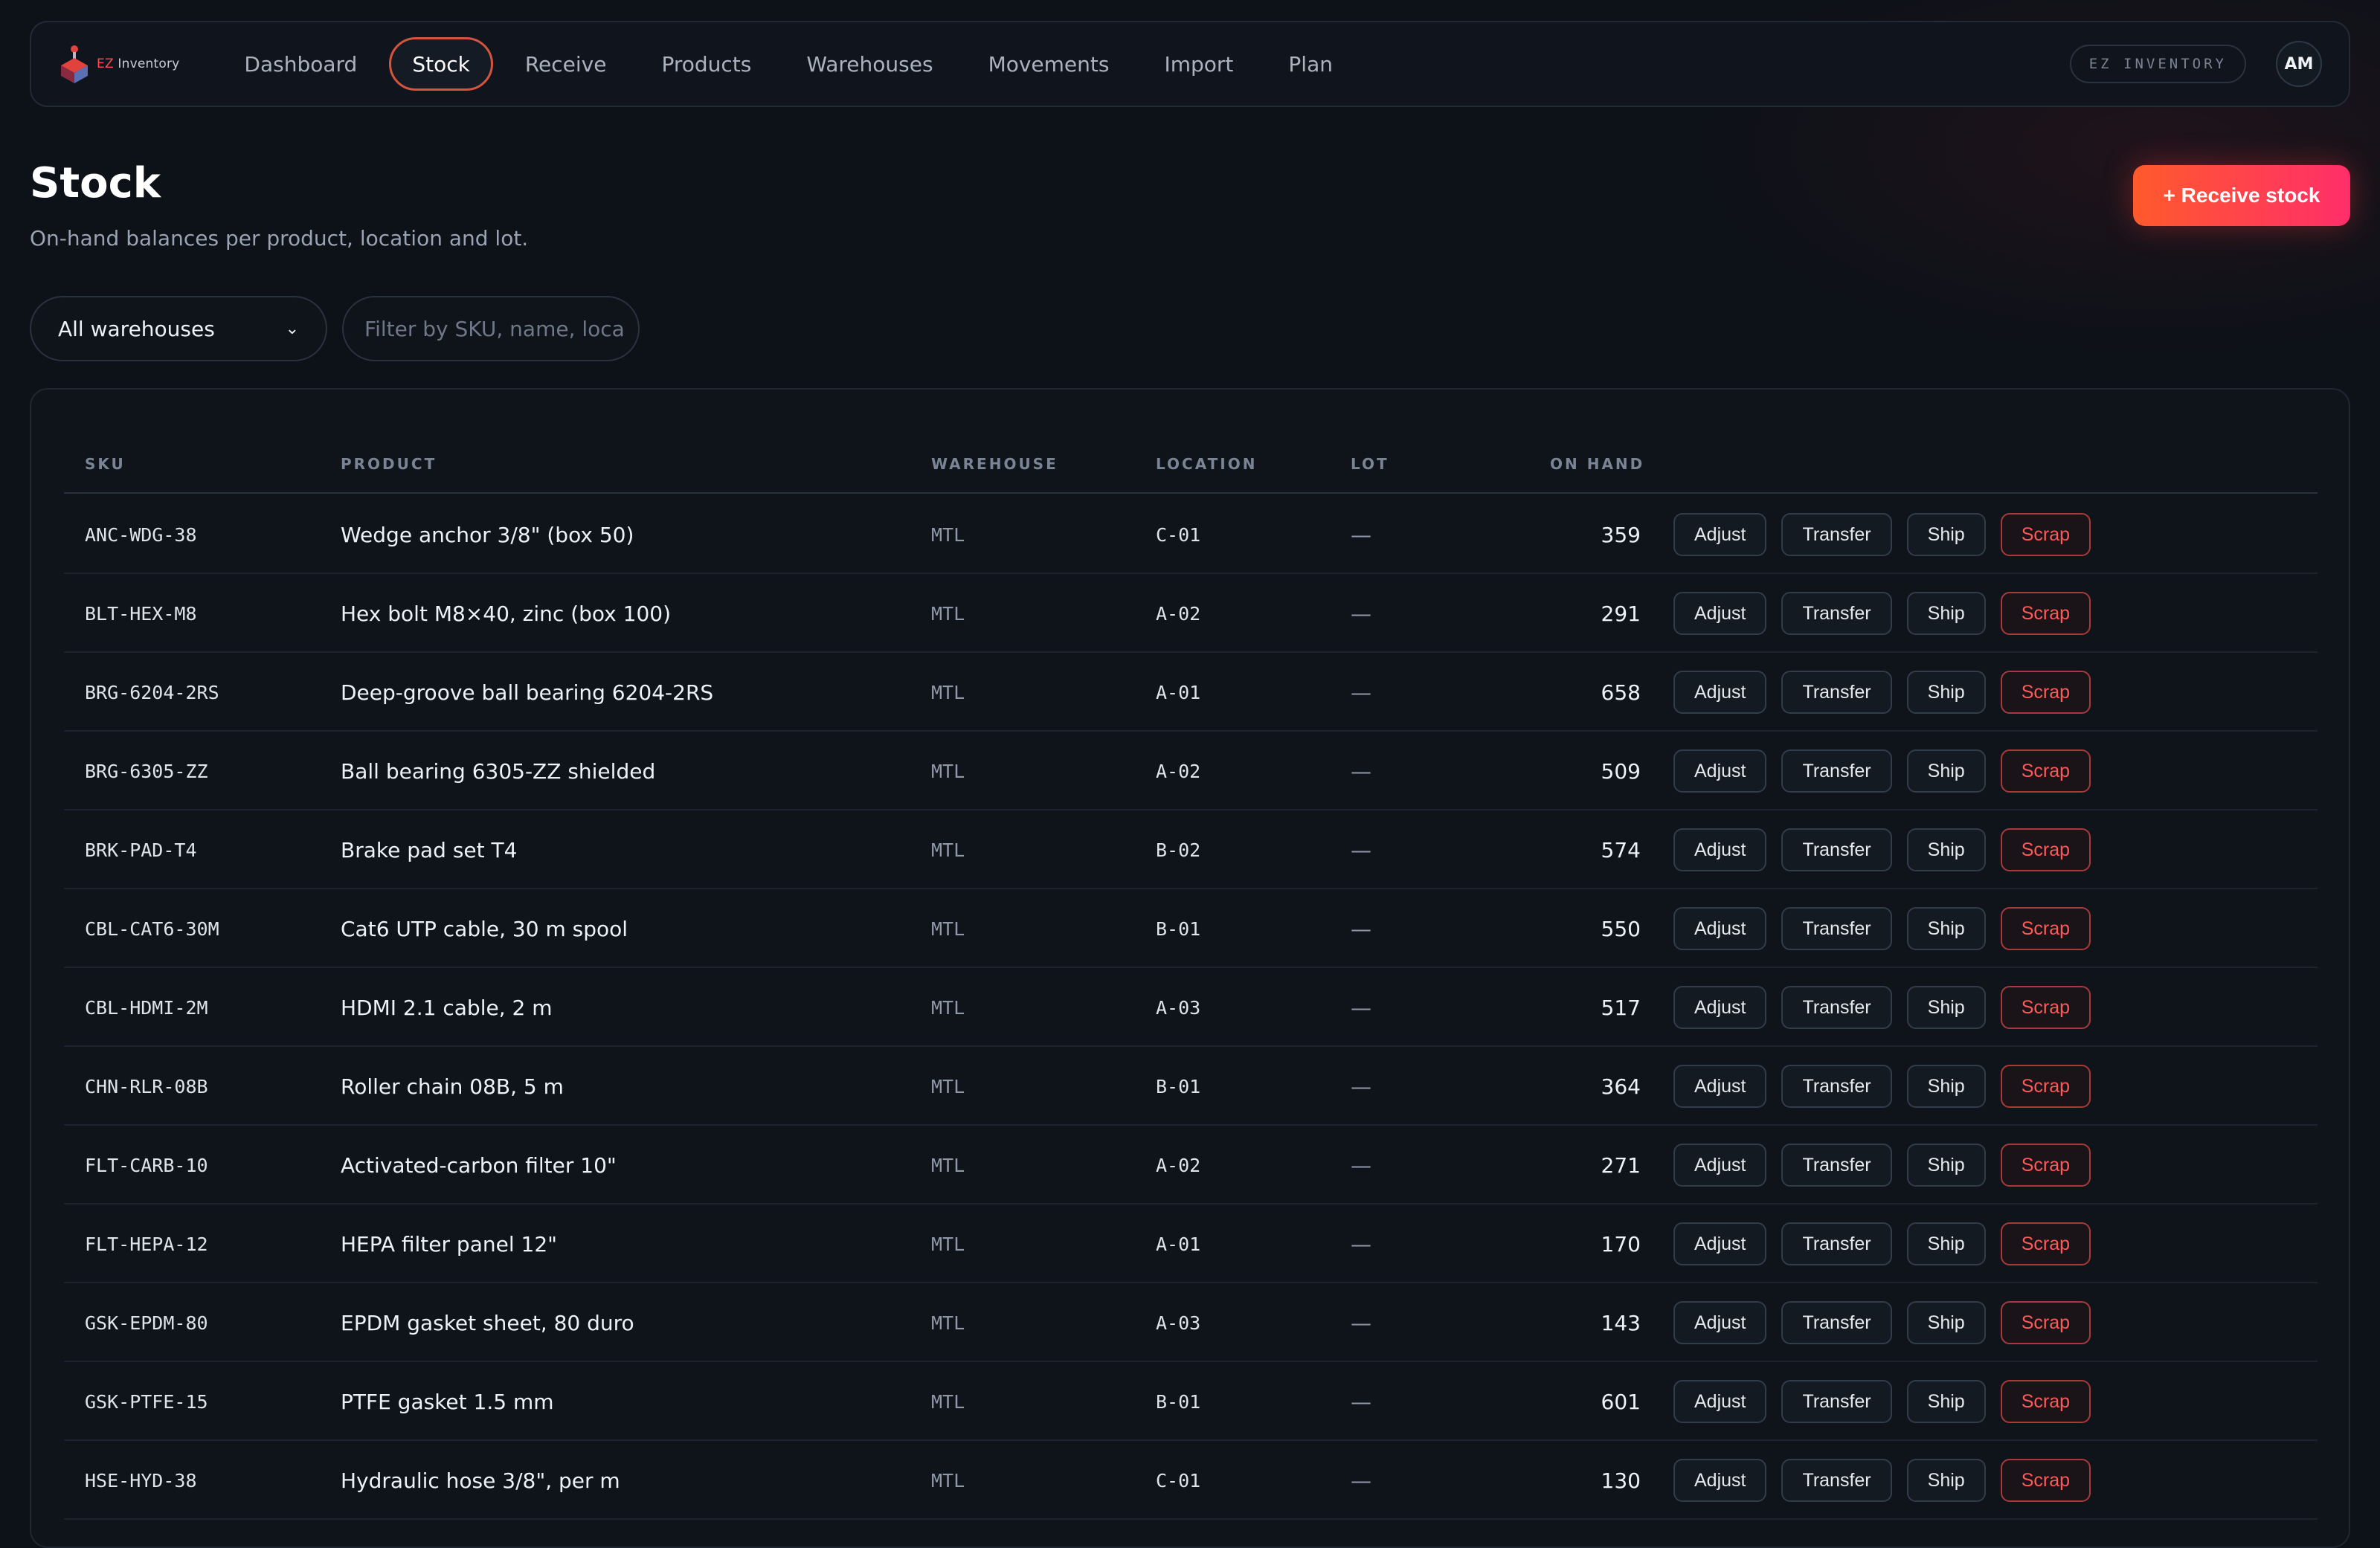  I want to click on user-avatar: AM, so click(2299, 64).